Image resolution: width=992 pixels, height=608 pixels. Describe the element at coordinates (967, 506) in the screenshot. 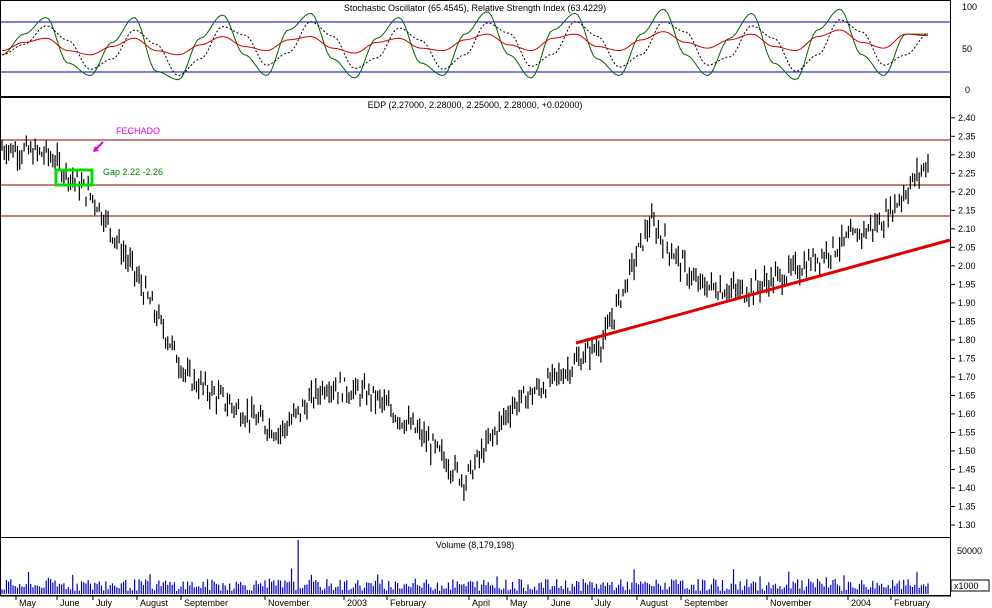

I see `price-tick-label: 1.35` at that location.